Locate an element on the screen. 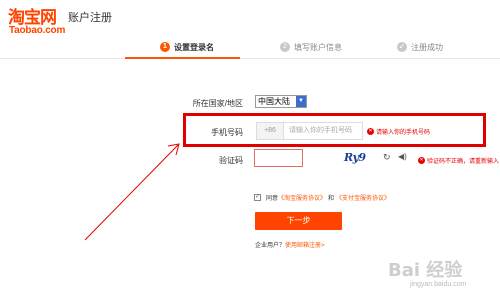  watermark-text: Bai 经验 is located at coordinates (425, 270).